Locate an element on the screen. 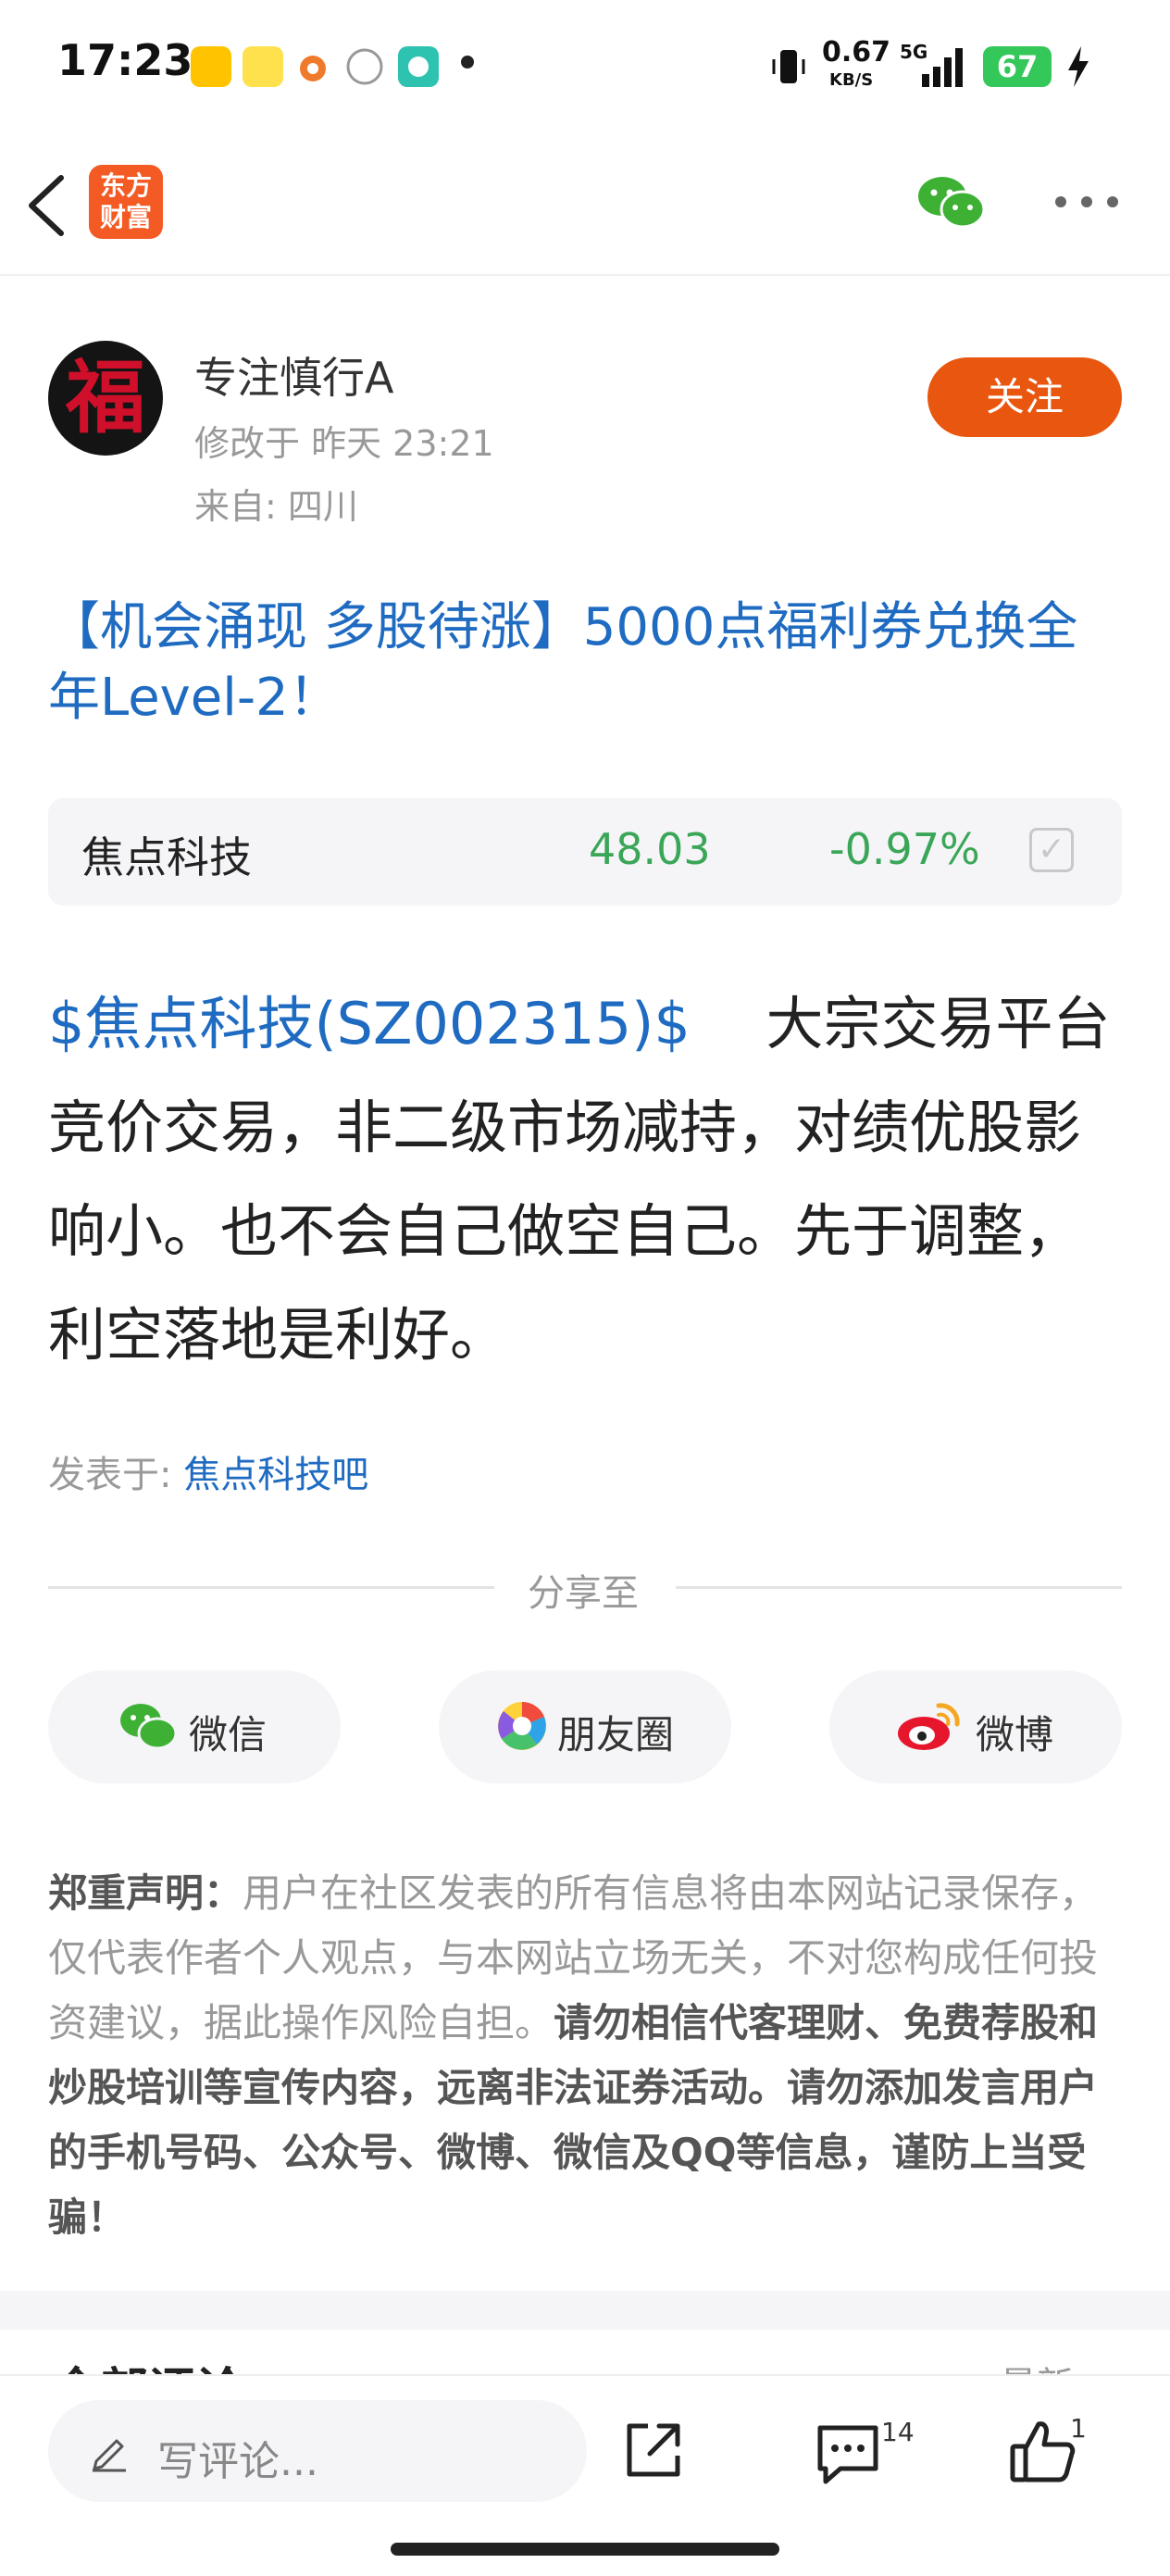 This screenshot has height=2576, width=1170. posted-in-label: 发表于: is located at coordinates (116, 1475).